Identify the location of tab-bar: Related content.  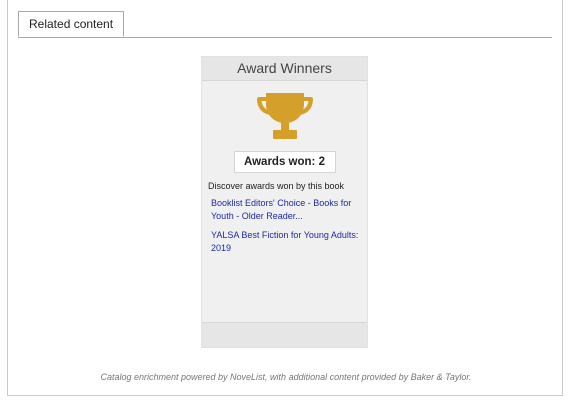
(285, 24).